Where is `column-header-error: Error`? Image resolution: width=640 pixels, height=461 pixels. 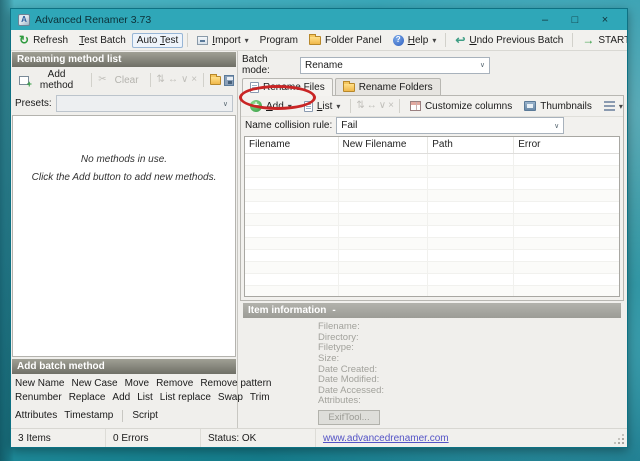 column-header-error: Error is located at coordinates (566, 145).